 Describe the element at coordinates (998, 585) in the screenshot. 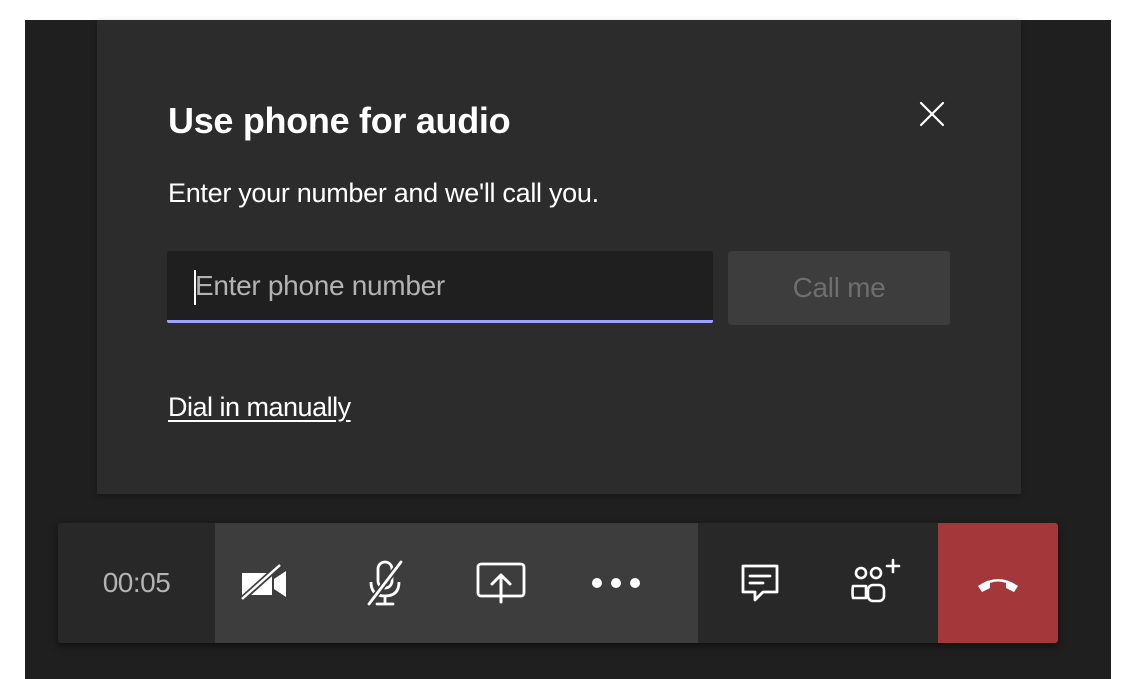

I see `phone-hangup-icon` at that location.